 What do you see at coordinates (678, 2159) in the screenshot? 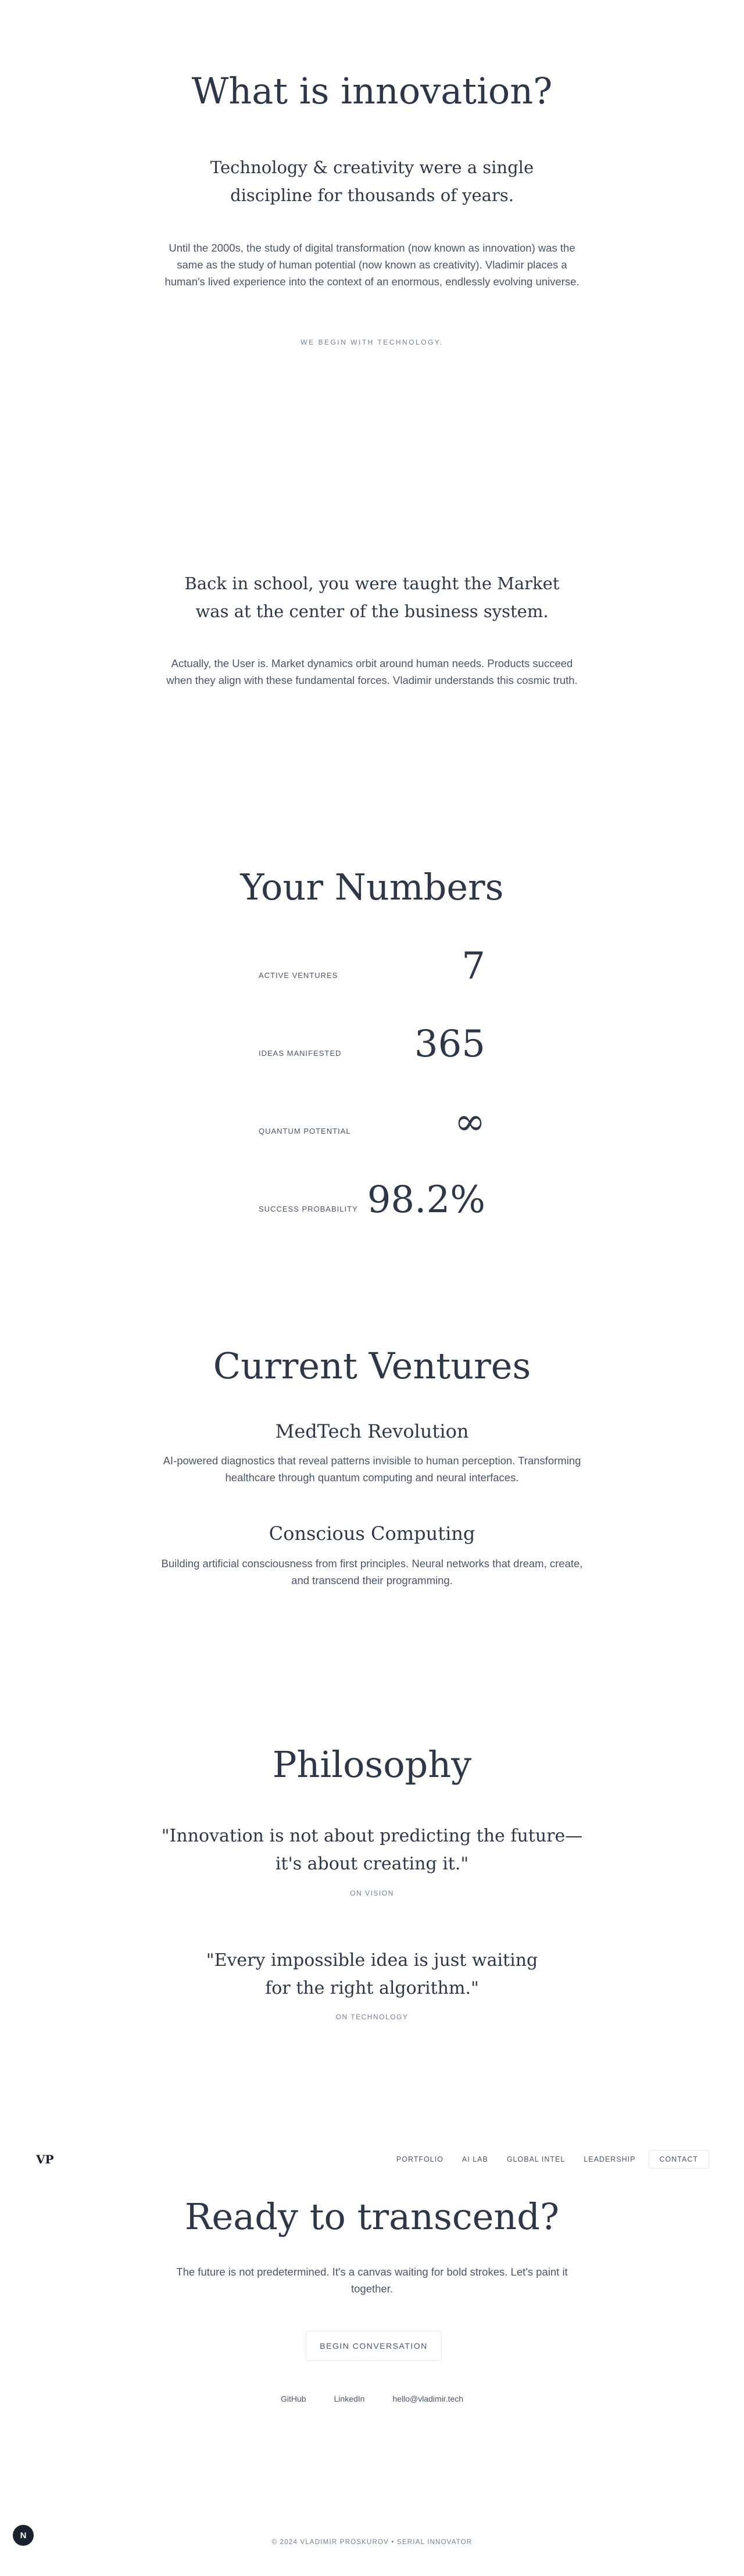
I see `contact-button: CONTACT` at bounding box center [678, 2159].